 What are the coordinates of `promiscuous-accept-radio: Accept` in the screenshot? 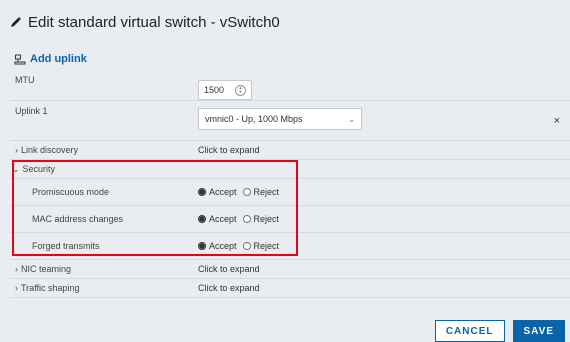 It's located at (217, 192).